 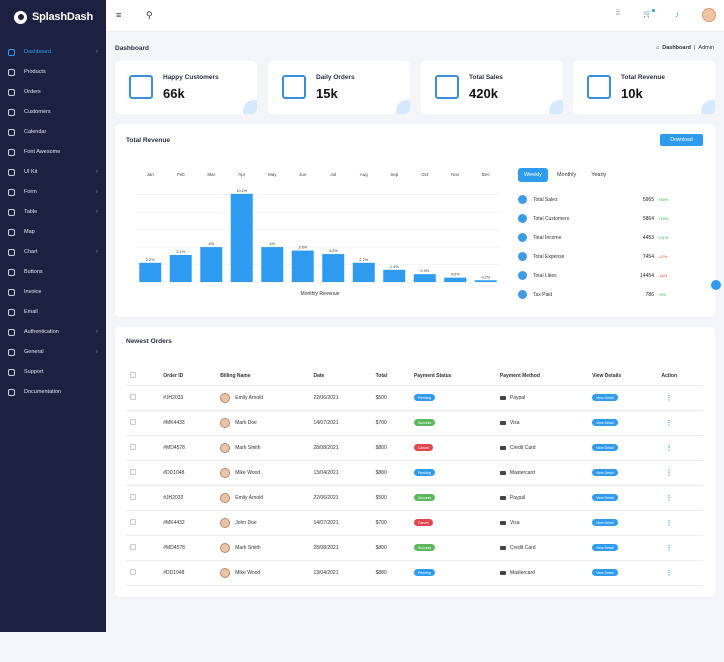 I want to click on sidebar-item-label: Support, so click(x=34, y=372).